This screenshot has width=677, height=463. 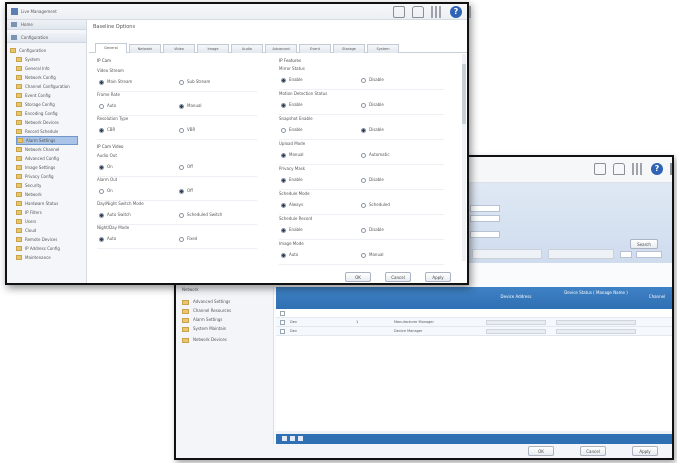 What do you see at coordinates (204, 329) in the screenshot?
I see `back-nav-maintain: System Maintain` at bounding box center [204, 329].